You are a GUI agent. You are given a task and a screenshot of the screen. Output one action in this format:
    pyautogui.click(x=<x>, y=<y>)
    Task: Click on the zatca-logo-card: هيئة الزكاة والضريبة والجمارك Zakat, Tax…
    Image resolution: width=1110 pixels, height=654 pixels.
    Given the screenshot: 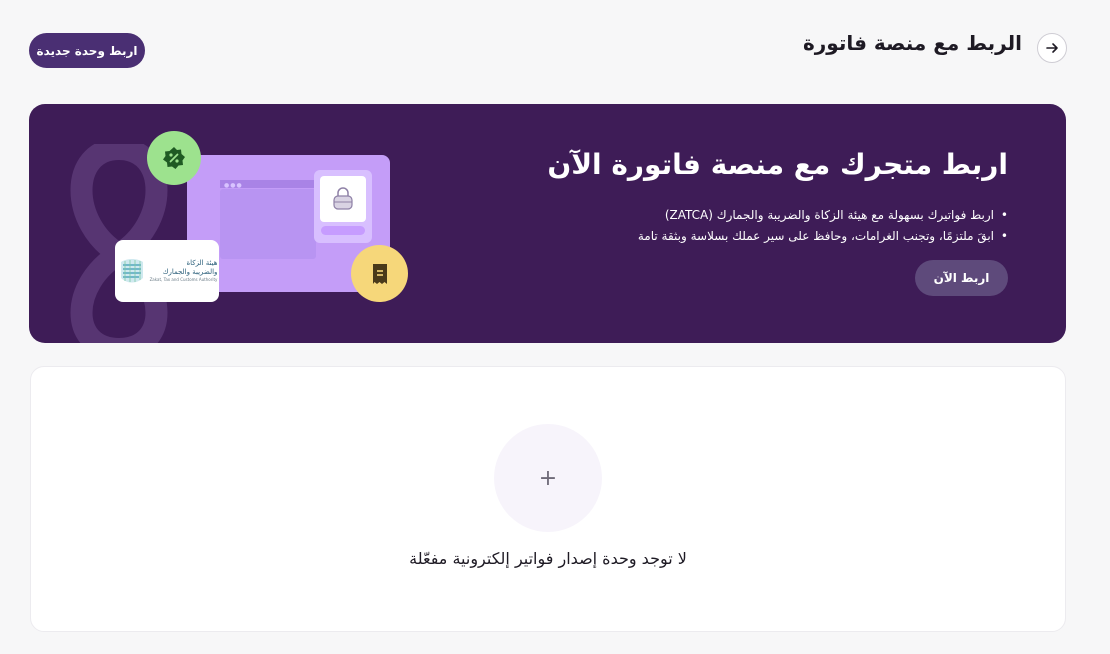 What is the action you would take?
    pyautogui.click(x=167, y=271)
    